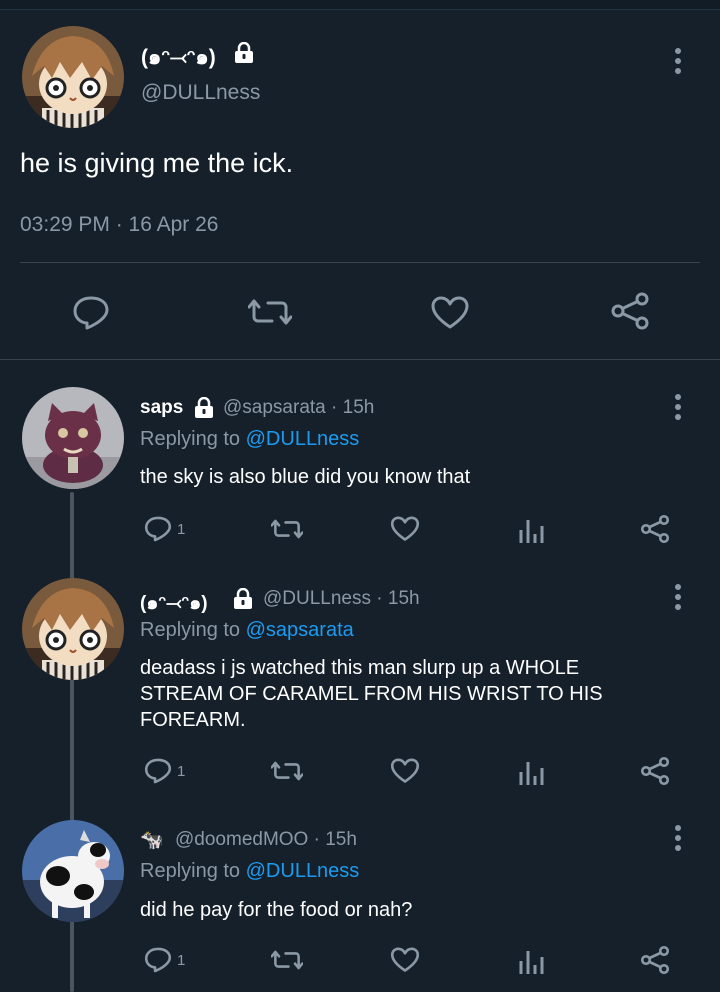 The height and width of the screenshot is (992, 720). Describe the element at coordinates (190, 439) in the screenshot. I see `reply1-replying-prefix: Replying to` at that location.